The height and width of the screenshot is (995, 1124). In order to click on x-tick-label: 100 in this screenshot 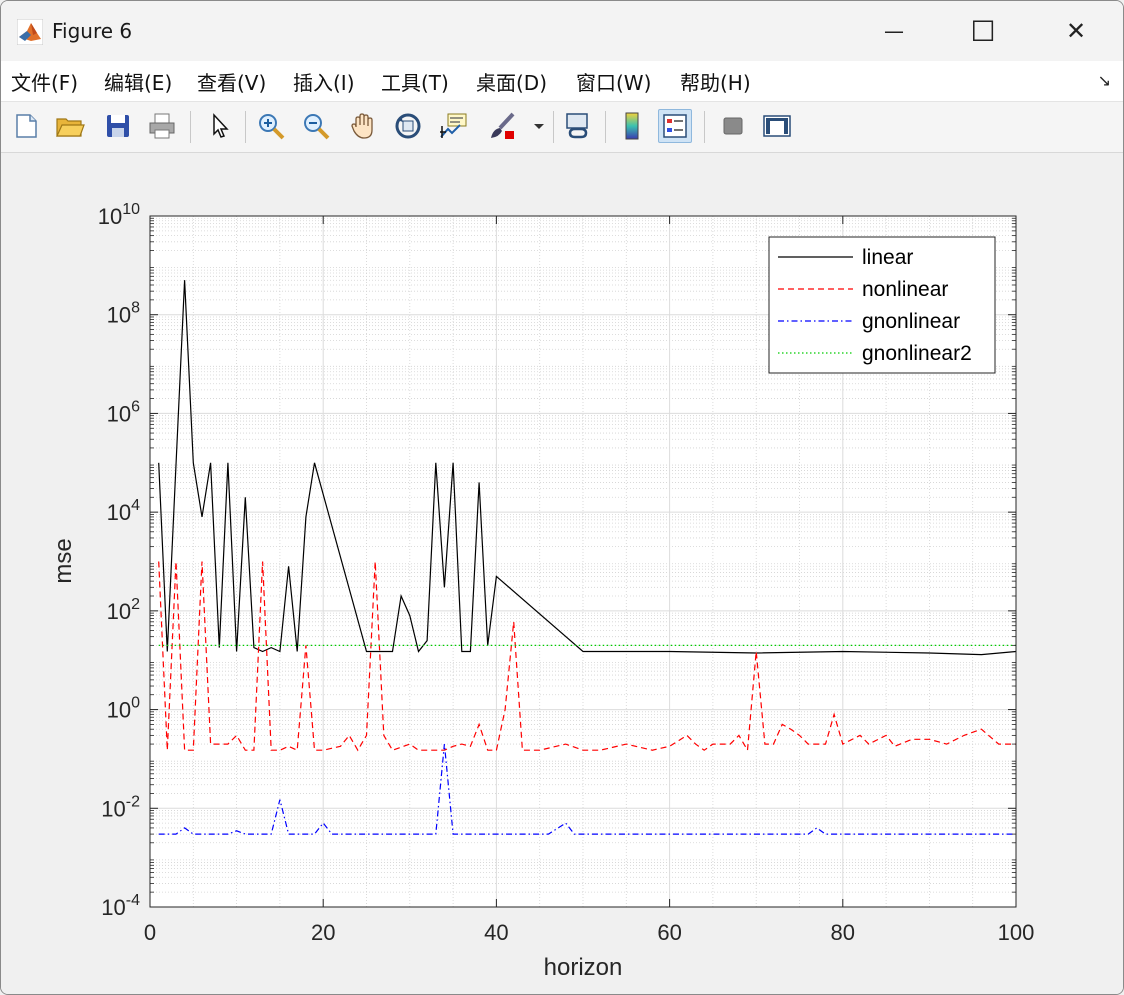, I will do `click(1016, 932)`.